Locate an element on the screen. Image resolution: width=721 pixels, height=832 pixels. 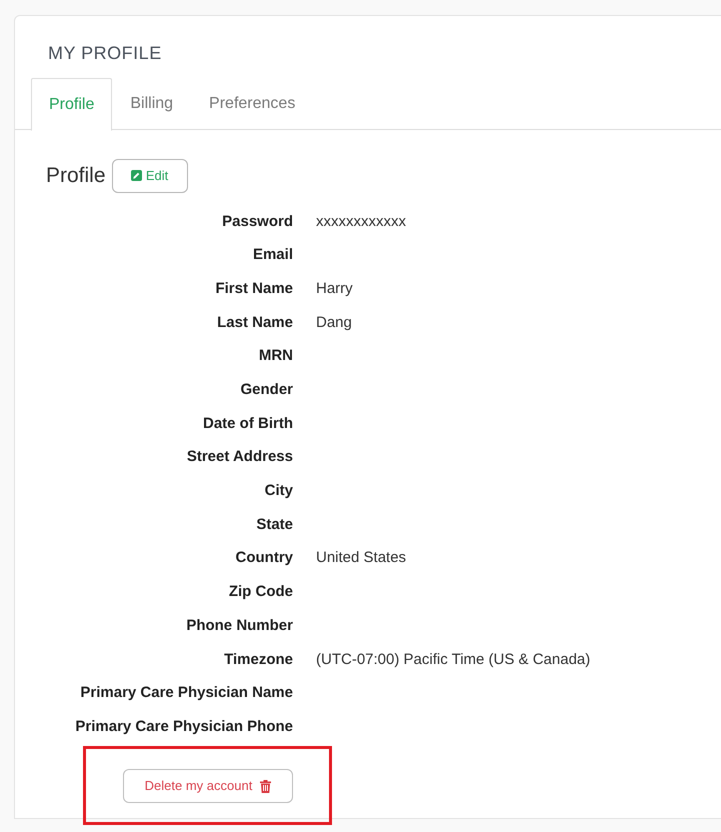
field-label: Country is located at coordinates (264, 558).